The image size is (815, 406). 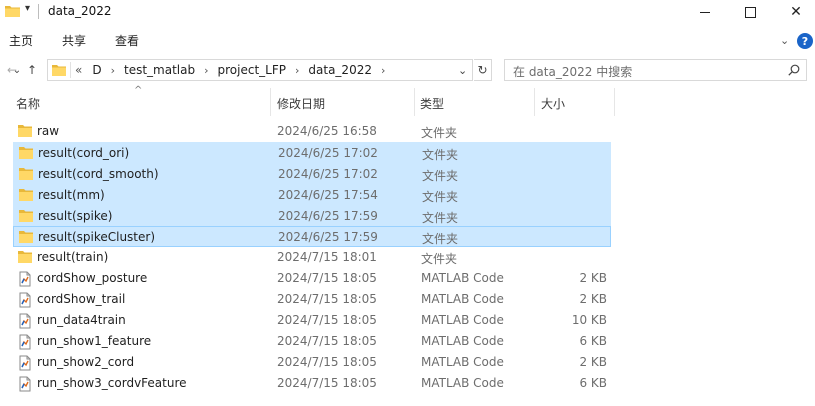 What do you see at coordinates (407, 100) in the screenshot?
I see `column-header: ^ 名称 修改日期 类型 大小` at bounding box center [407, 100].